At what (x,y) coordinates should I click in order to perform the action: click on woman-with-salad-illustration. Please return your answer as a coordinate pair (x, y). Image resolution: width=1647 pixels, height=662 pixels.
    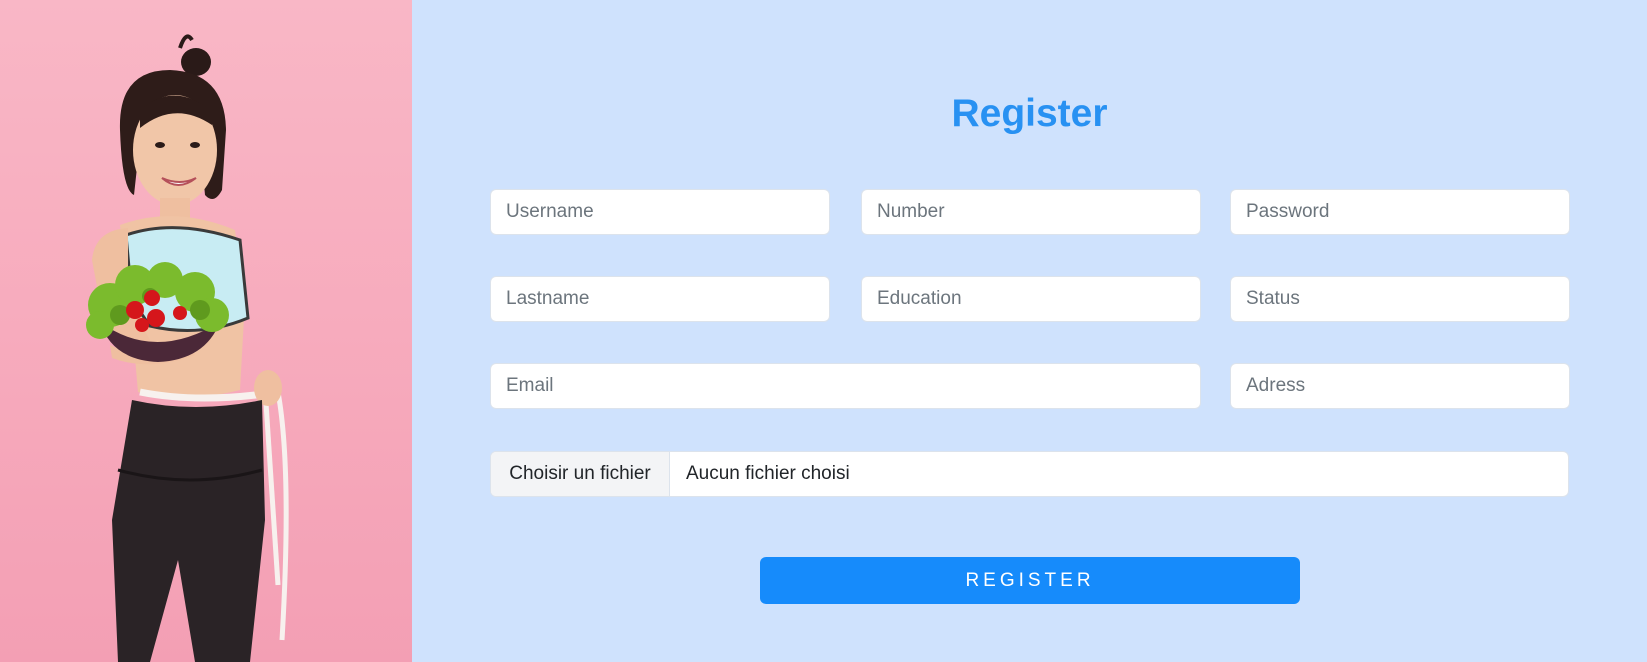
    Looking at the image, I should click on (187, 348).